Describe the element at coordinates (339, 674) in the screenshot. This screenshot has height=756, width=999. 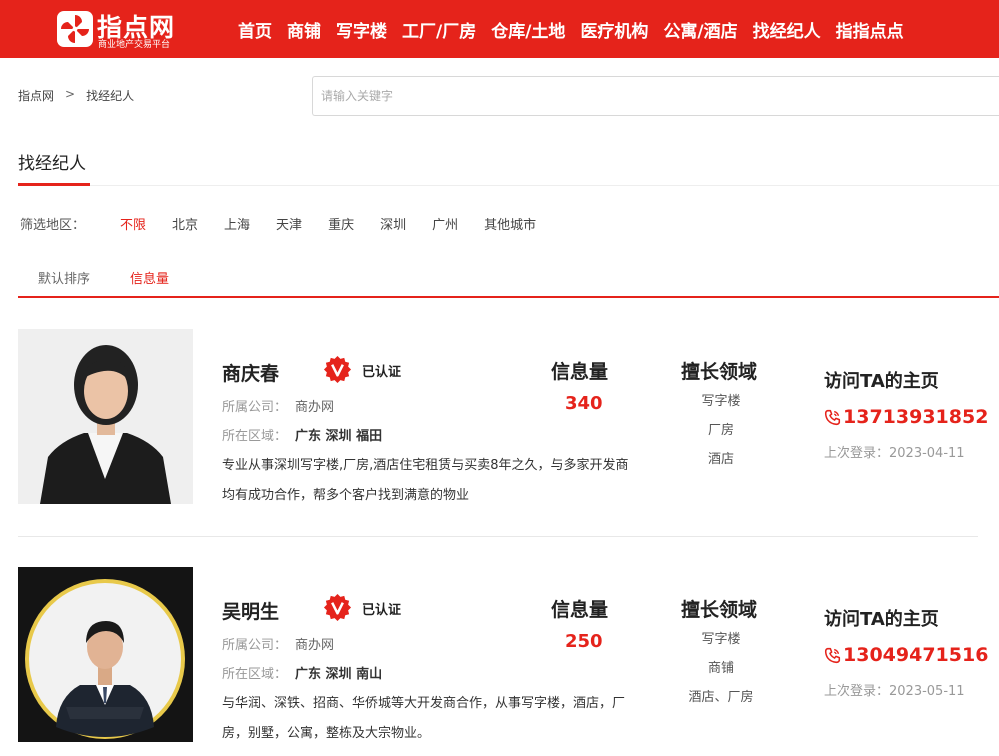
I see `area-value: 广东 深圳 南山` at that location.